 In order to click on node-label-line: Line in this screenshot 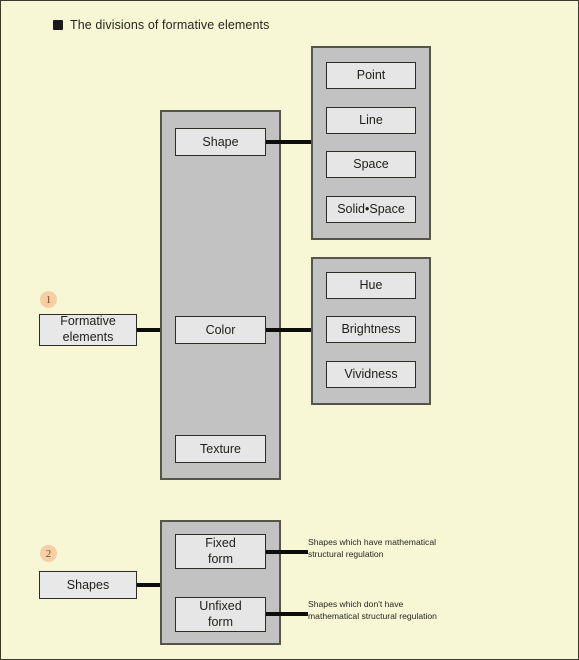, I will do `click(371, 120)`.